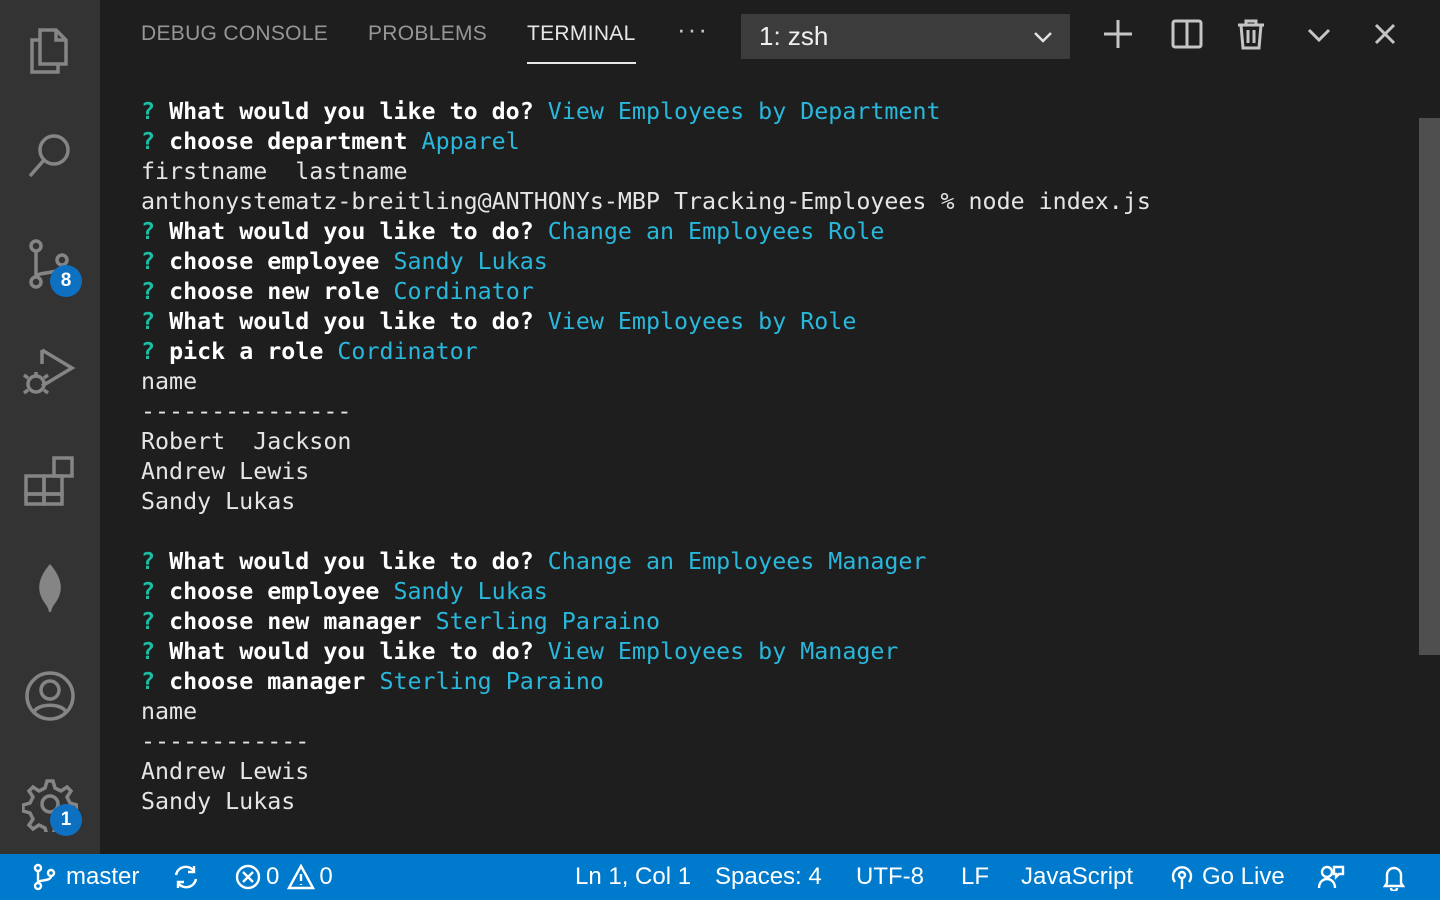 The image size is (1440, 900). What do you see at coordinates (776, 412) in the screenshot?
I see `terminal-line: ---------------` at bounding box center [776, 412].